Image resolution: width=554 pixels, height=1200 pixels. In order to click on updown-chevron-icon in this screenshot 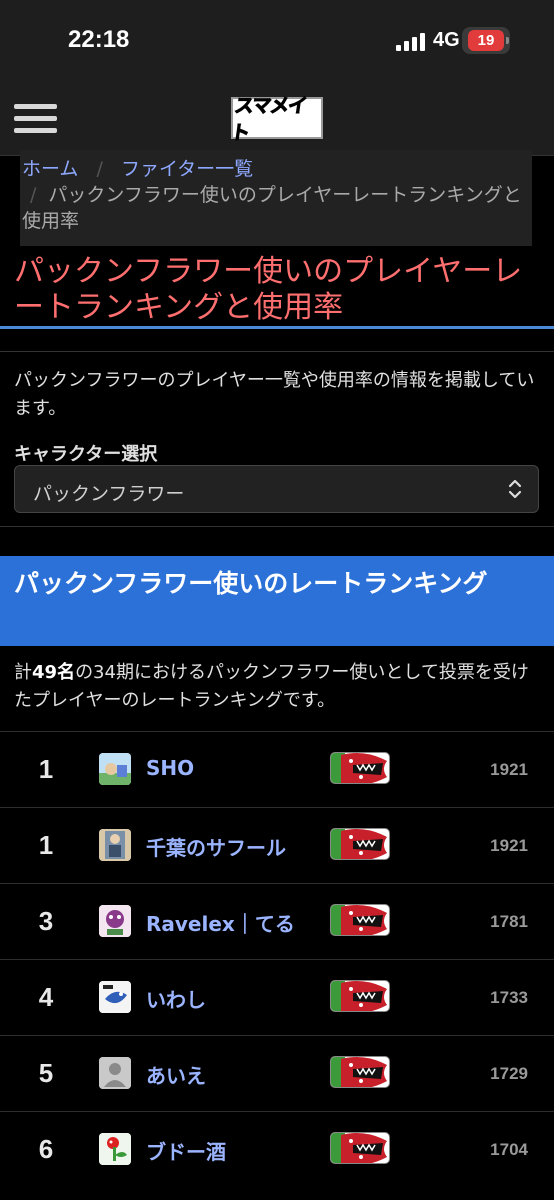, I will do `click(515, 489)`.